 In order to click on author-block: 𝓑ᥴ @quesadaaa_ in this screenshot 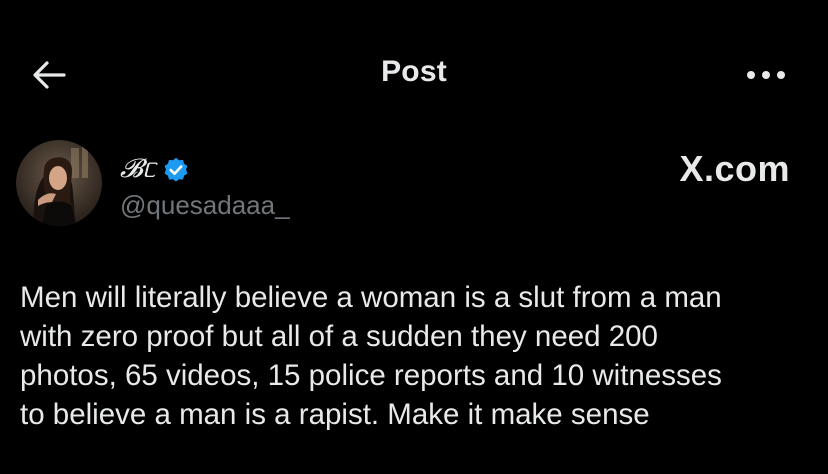, I will do `click(216, 185)`.